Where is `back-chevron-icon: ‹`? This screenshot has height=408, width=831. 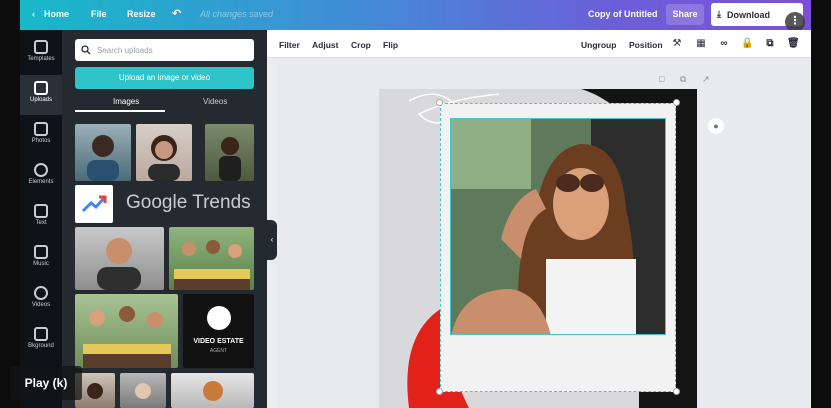
back-chevron-icon: ‹ is located at coordinates (33, 14).